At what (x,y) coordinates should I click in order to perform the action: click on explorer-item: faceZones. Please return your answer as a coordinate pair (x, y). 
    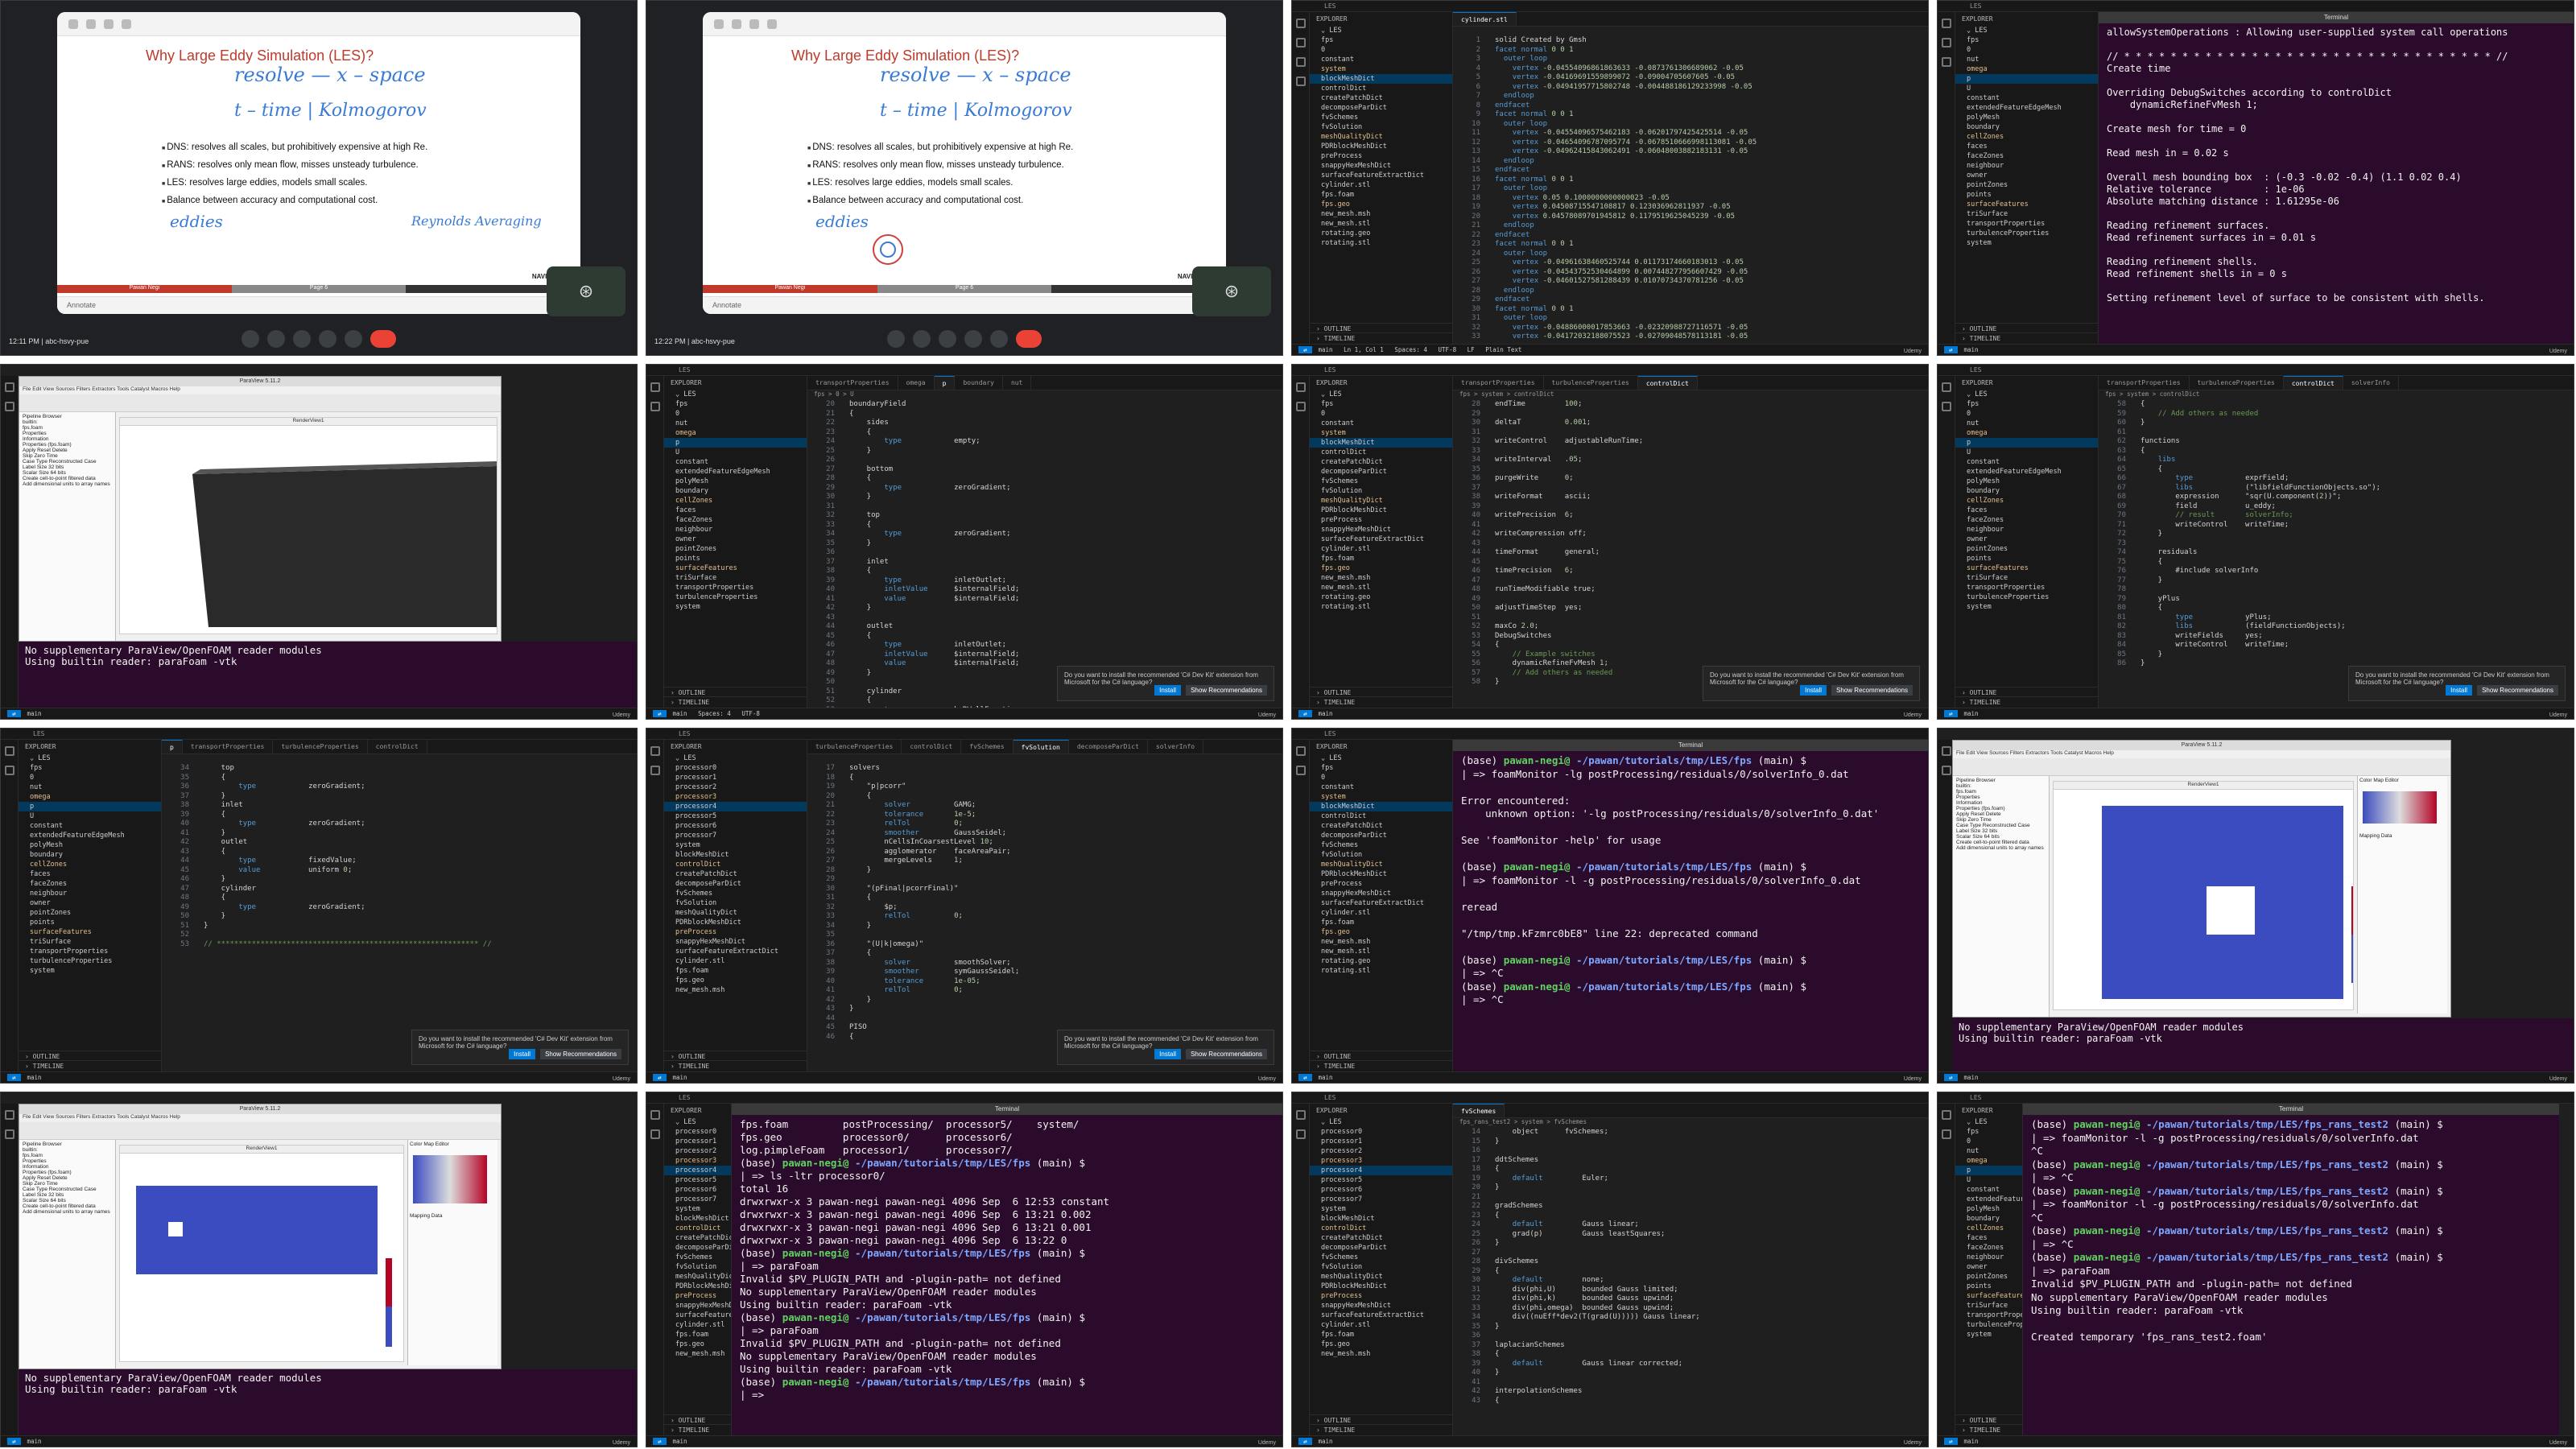
    Looking at the image, I should click on (90, 884).